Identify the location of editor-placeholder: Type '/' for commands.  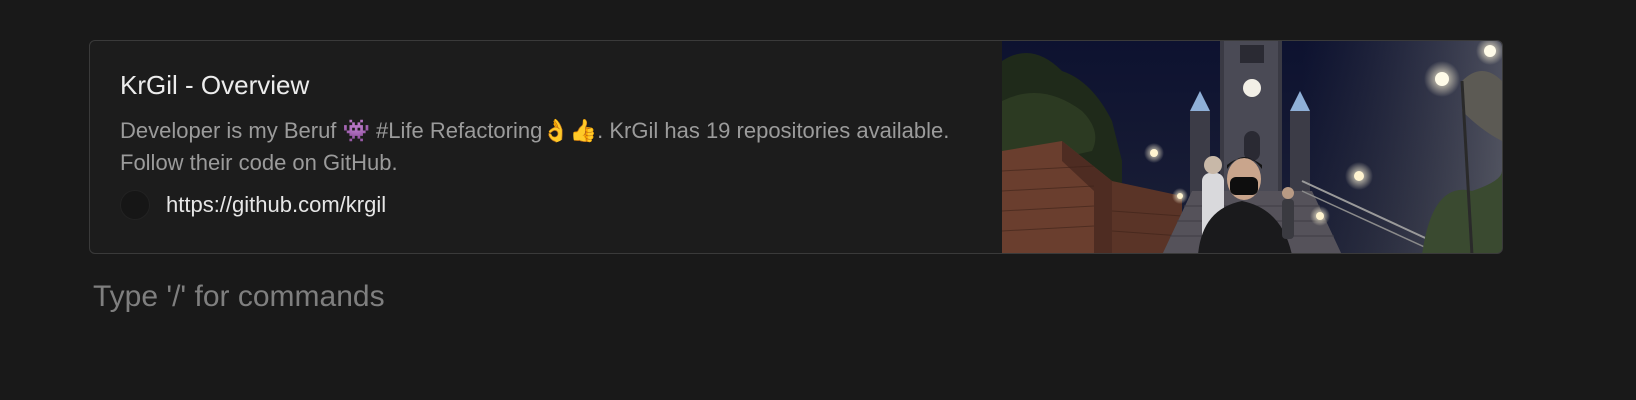
(239, 297).